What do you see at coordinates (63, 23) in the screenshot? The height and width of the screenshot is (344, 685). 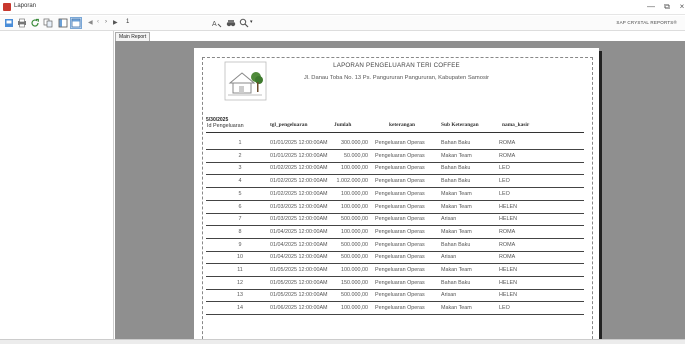 I see `toggle-group-tree-icon` at bounding box center [63, 23].